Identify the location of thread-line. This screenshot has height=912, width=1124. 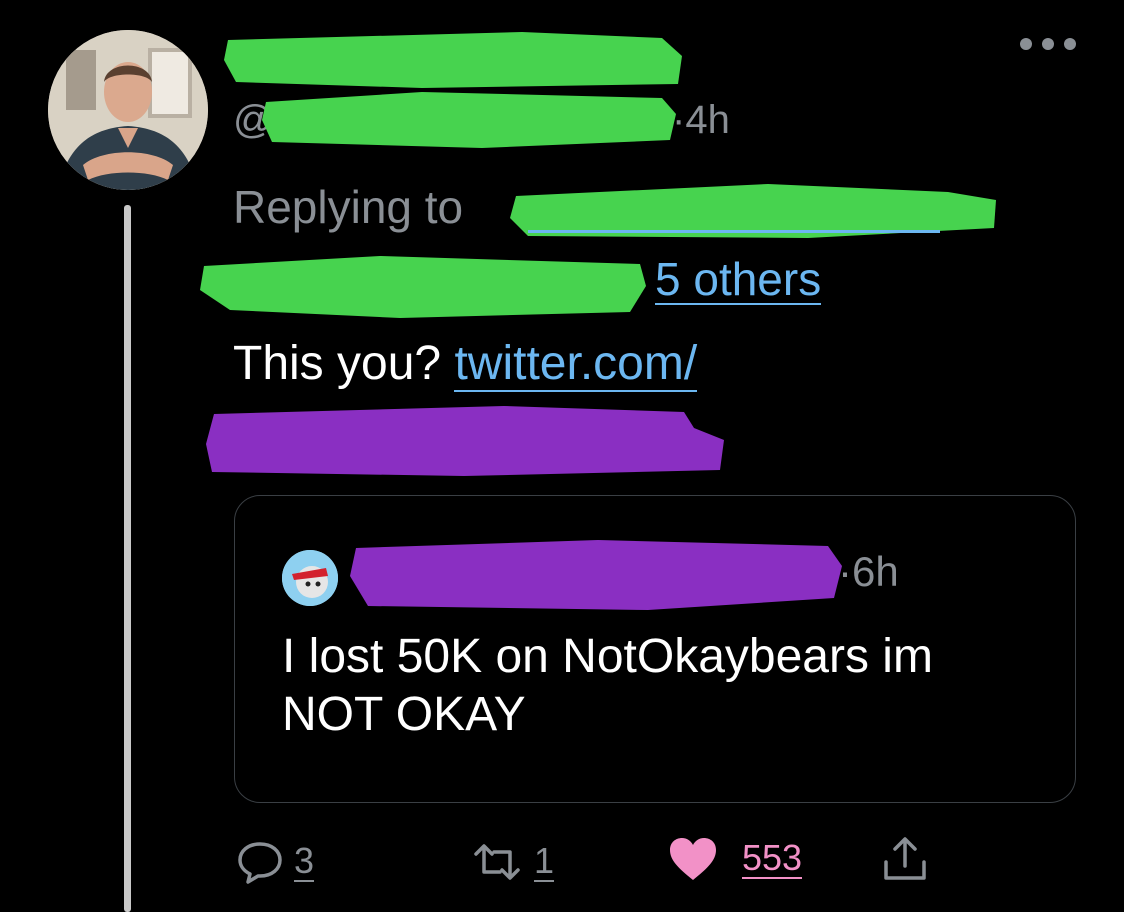
(127, 558).